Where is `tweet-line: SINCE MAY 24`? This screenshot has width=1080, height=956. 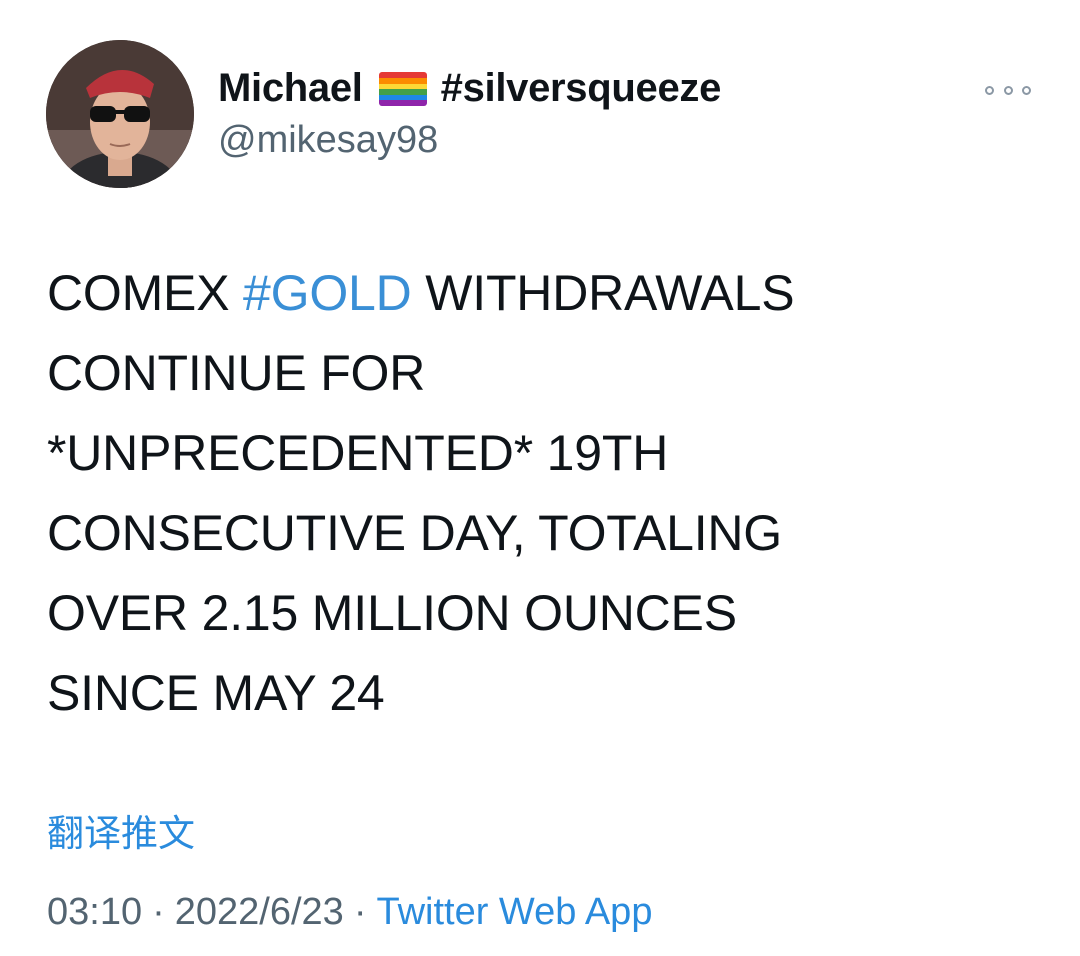
tweet-line: SINCE MAY 24 is located at coordinates (216, 693).